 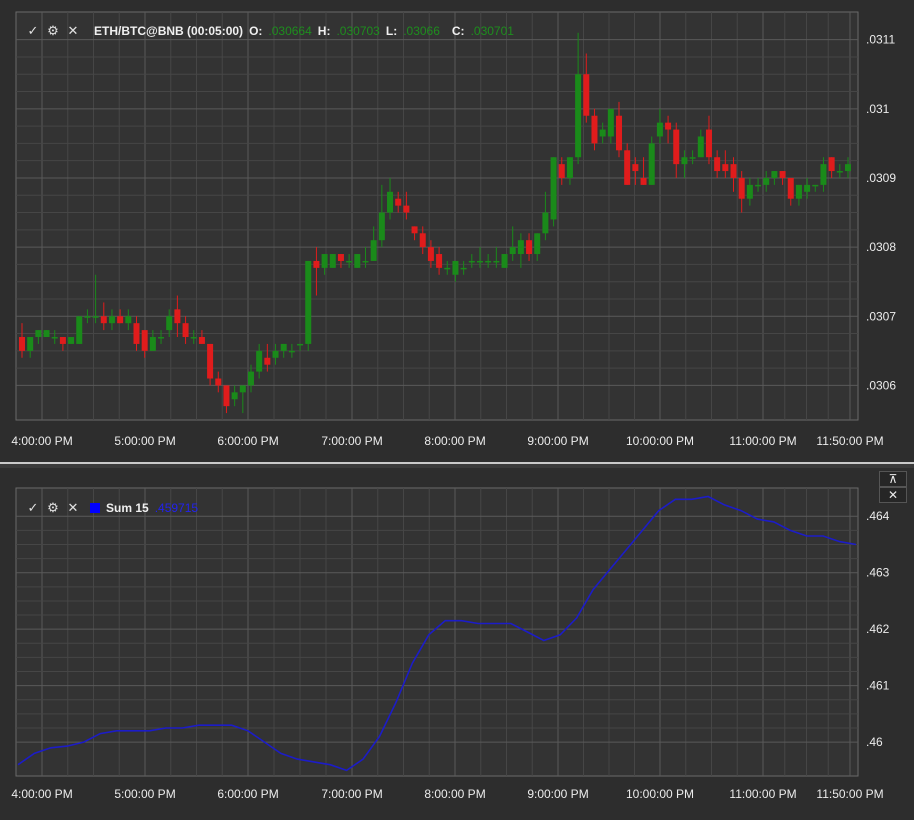 I want to click on x-axis-tick-label: 5:00:00 PM, so click(x=144, y=441).